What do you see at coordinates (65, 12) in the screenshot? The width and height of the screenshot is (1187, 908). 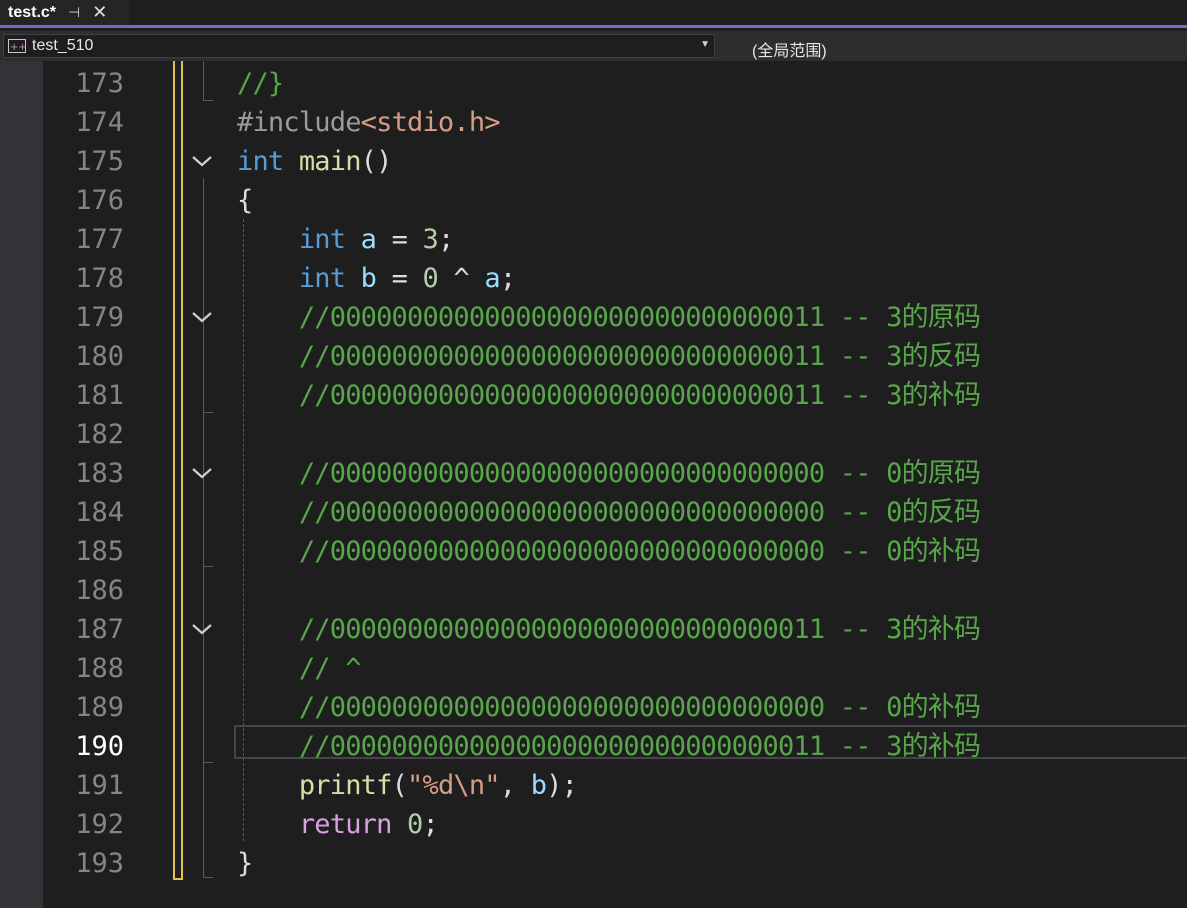 I see `tab-test-c: test.c* ⊣ ✕` at bounding box center [65, 12].